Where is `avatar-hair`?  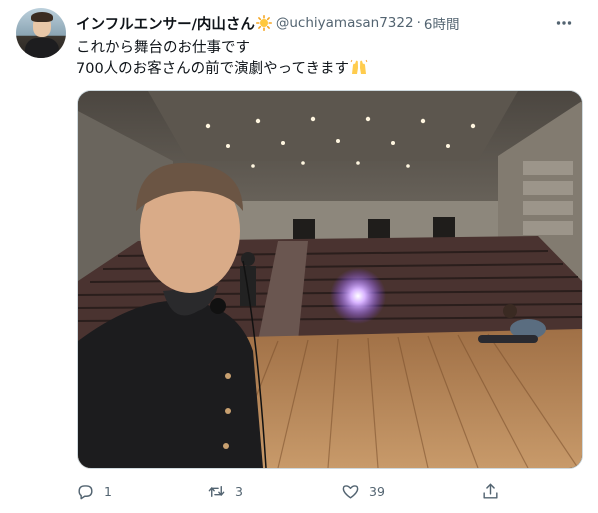
avatar-hair is located at coordinates (42, 17).